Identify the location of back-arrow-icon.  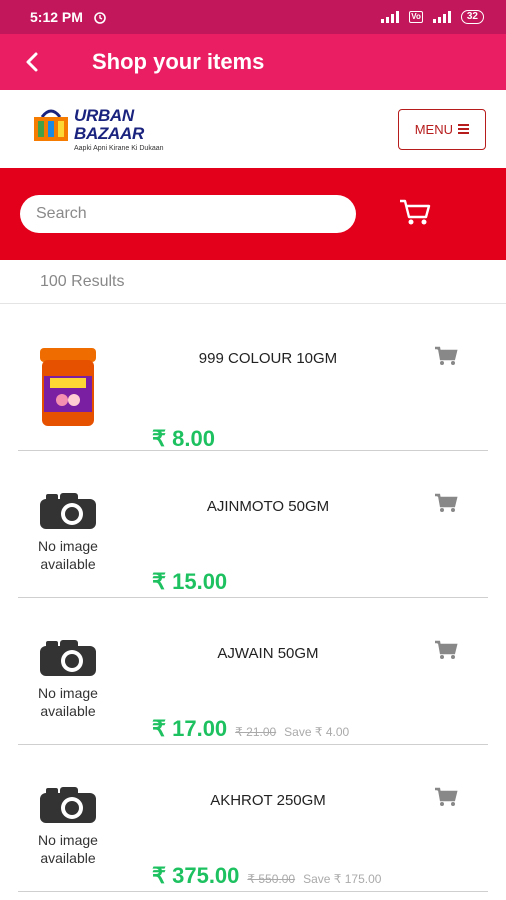
(32, 62).